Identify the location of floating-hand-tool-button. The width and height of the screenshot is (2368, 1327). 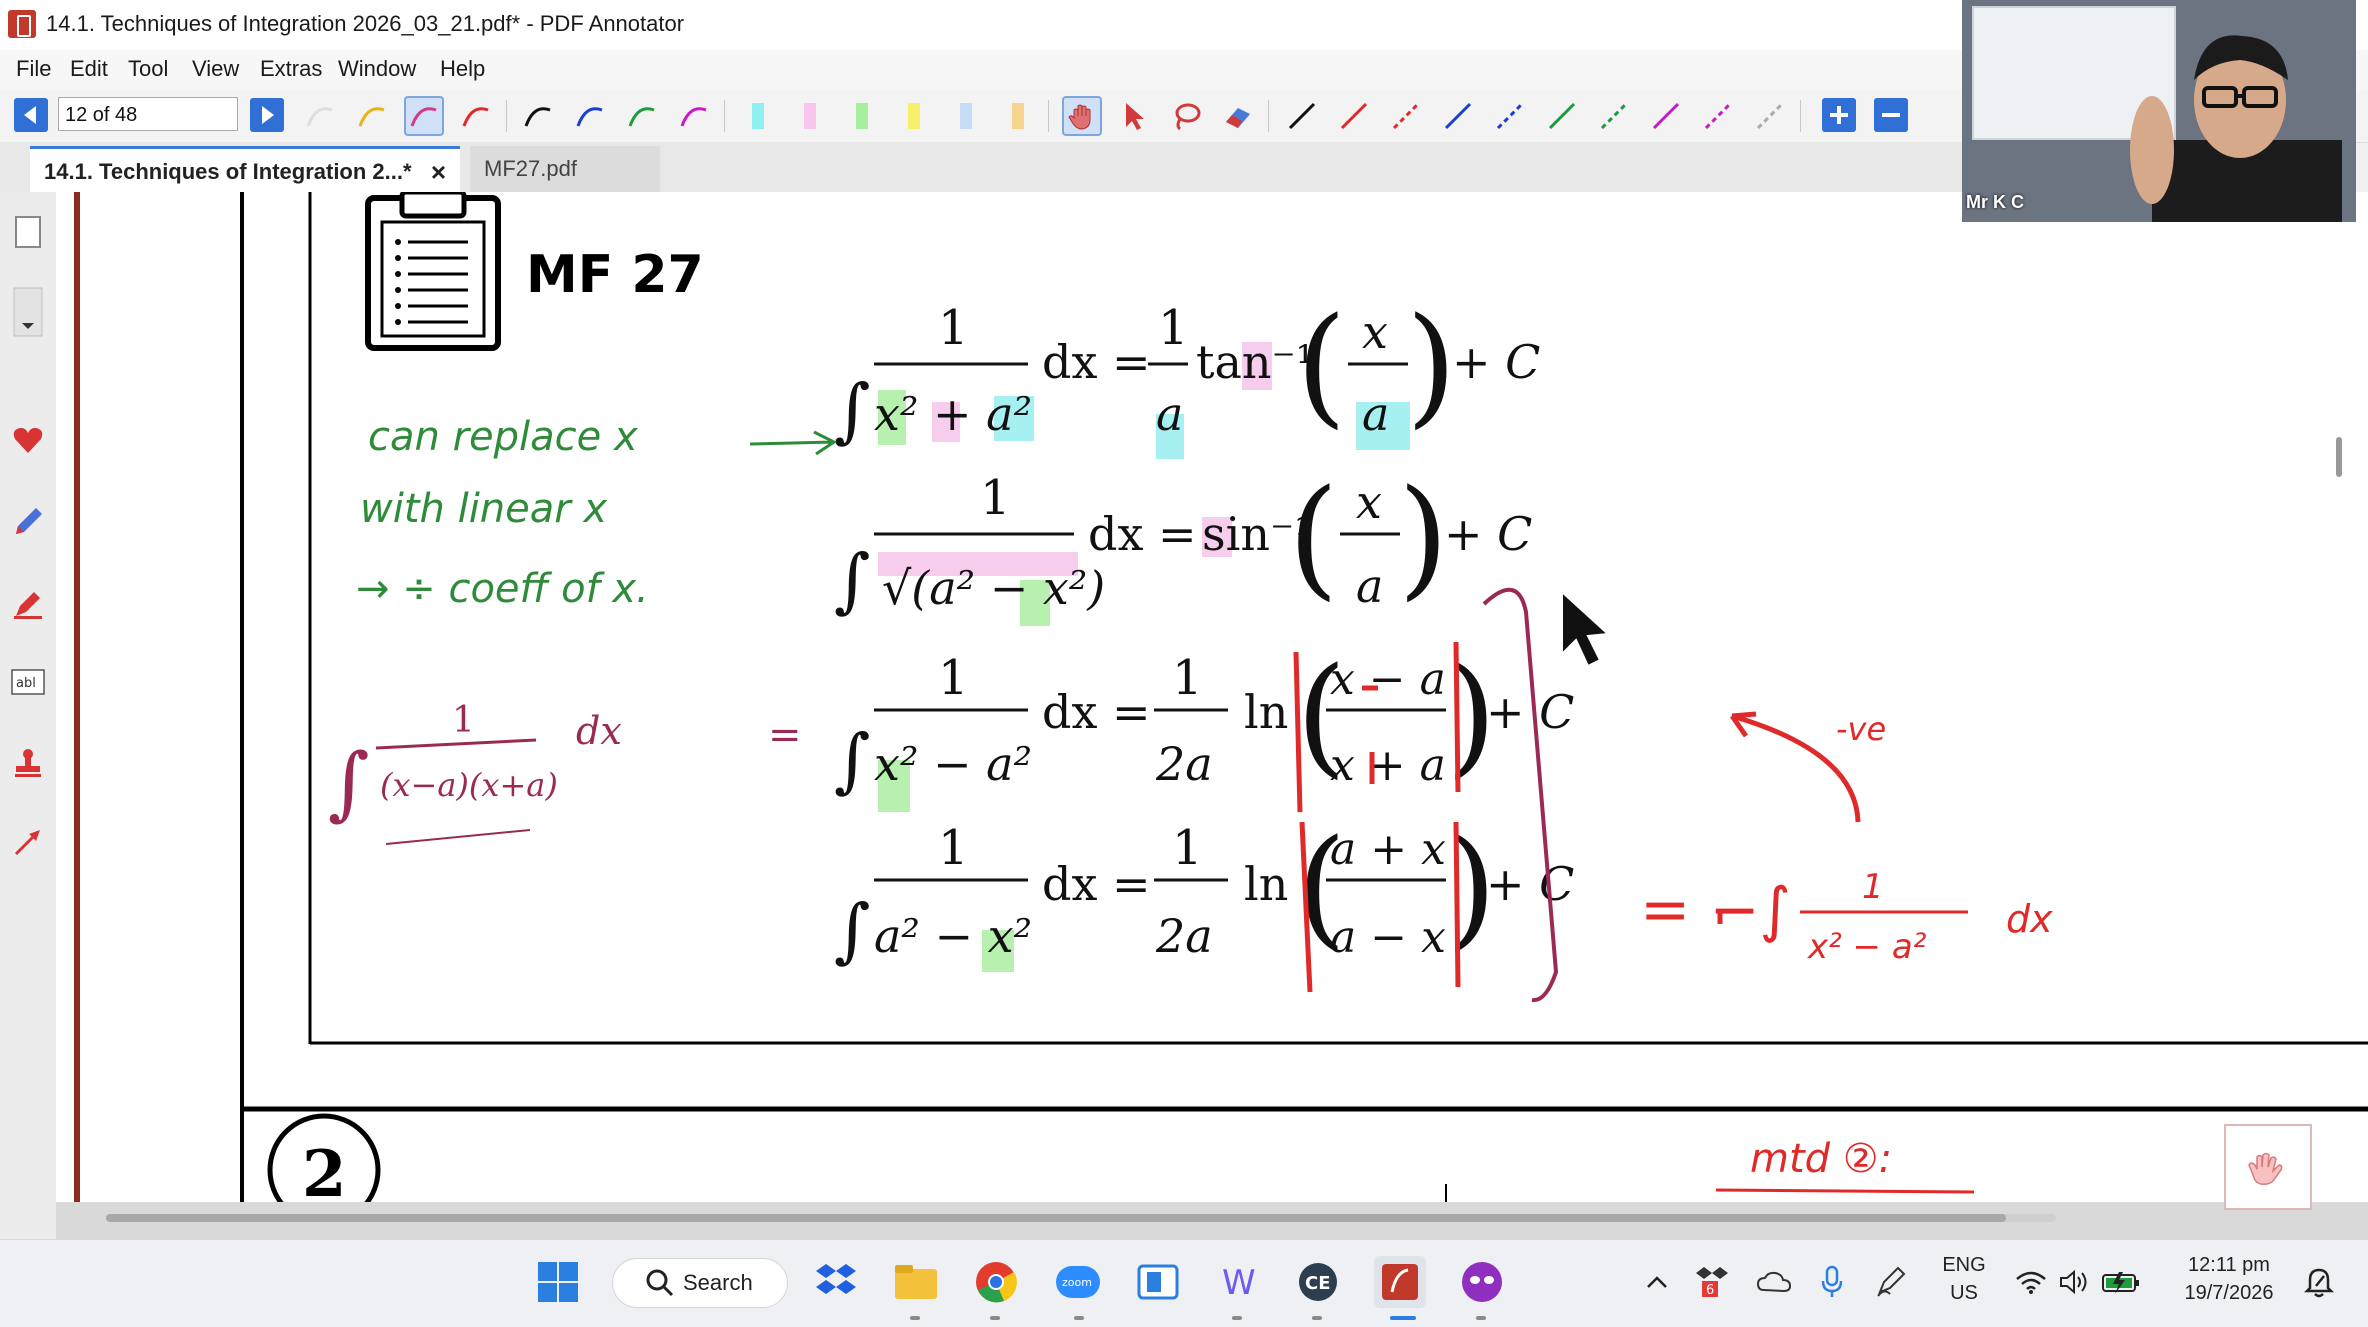
(2268, 1167).